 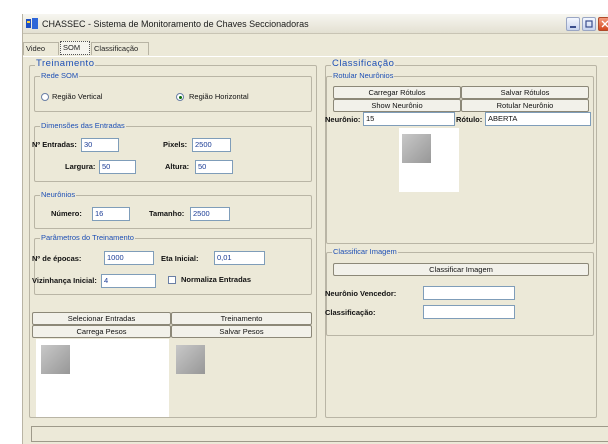 What do you see at coordinates (129, 258) in the screenshot?
I see `epocas-field: 1000` at bounding box center [129, 258].